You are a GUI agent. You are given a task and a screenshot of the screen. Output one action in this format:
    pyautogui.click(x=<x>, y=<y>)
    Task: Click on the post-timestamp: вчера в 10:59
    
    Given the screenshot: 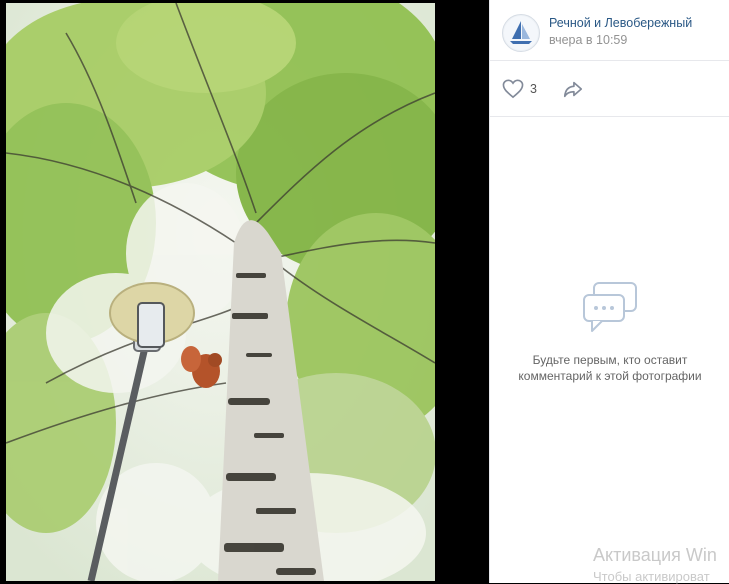 What is the action you would take?
    pyautogui.click(x=588, y=40)
    